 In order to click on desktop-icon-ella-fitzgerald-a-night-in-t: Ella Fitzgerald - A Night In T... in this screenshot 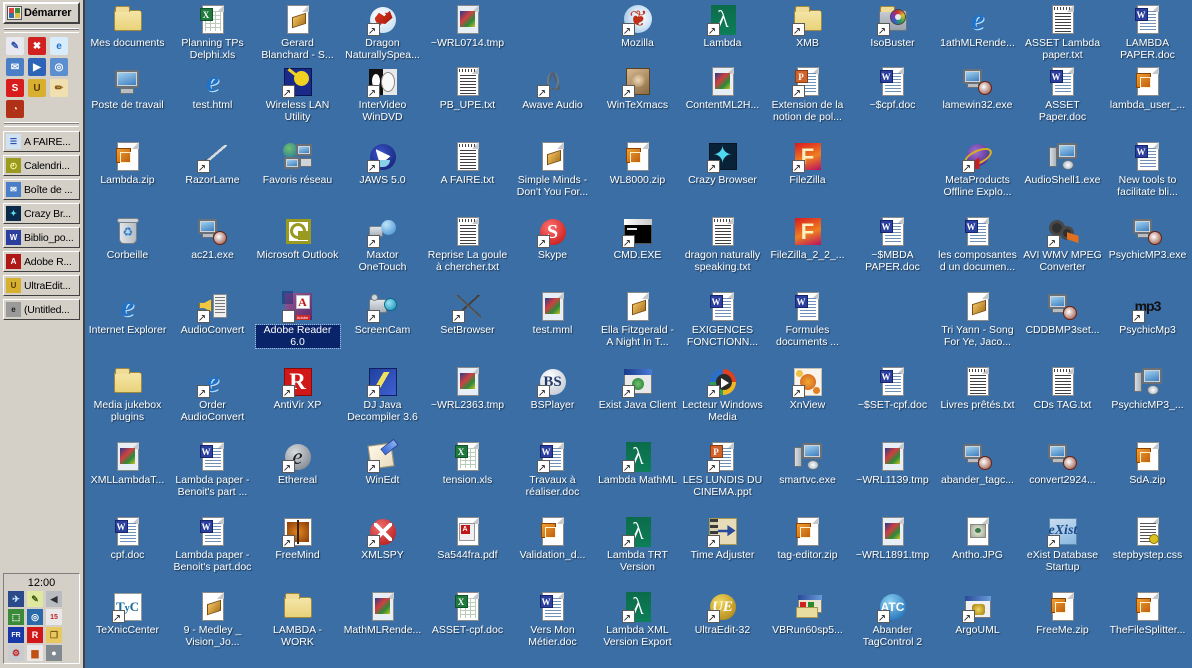, I will do `click(637, 326)`.